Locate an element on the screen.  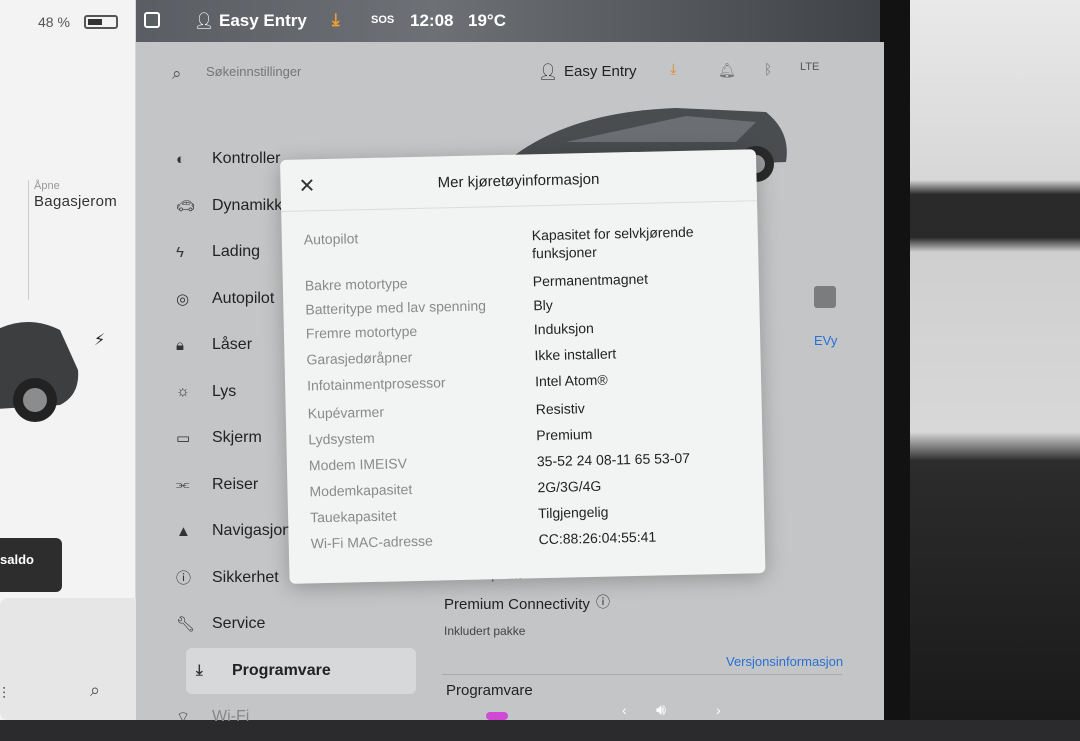
navigation-icon: ▲ is located at coordinates (183, 531).